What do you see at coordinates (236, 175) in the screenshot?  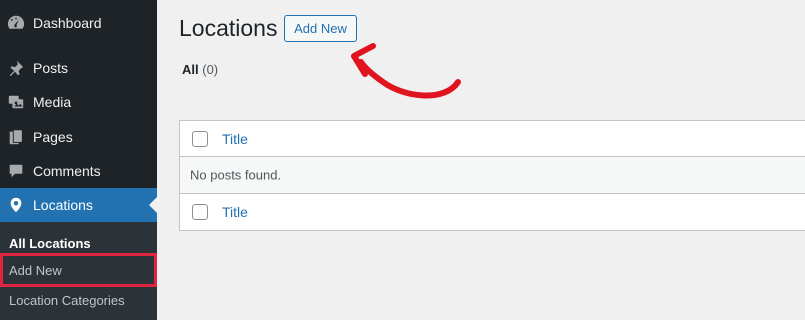 I see `empty-message: No posts found.` at bounding box center [236, 175].